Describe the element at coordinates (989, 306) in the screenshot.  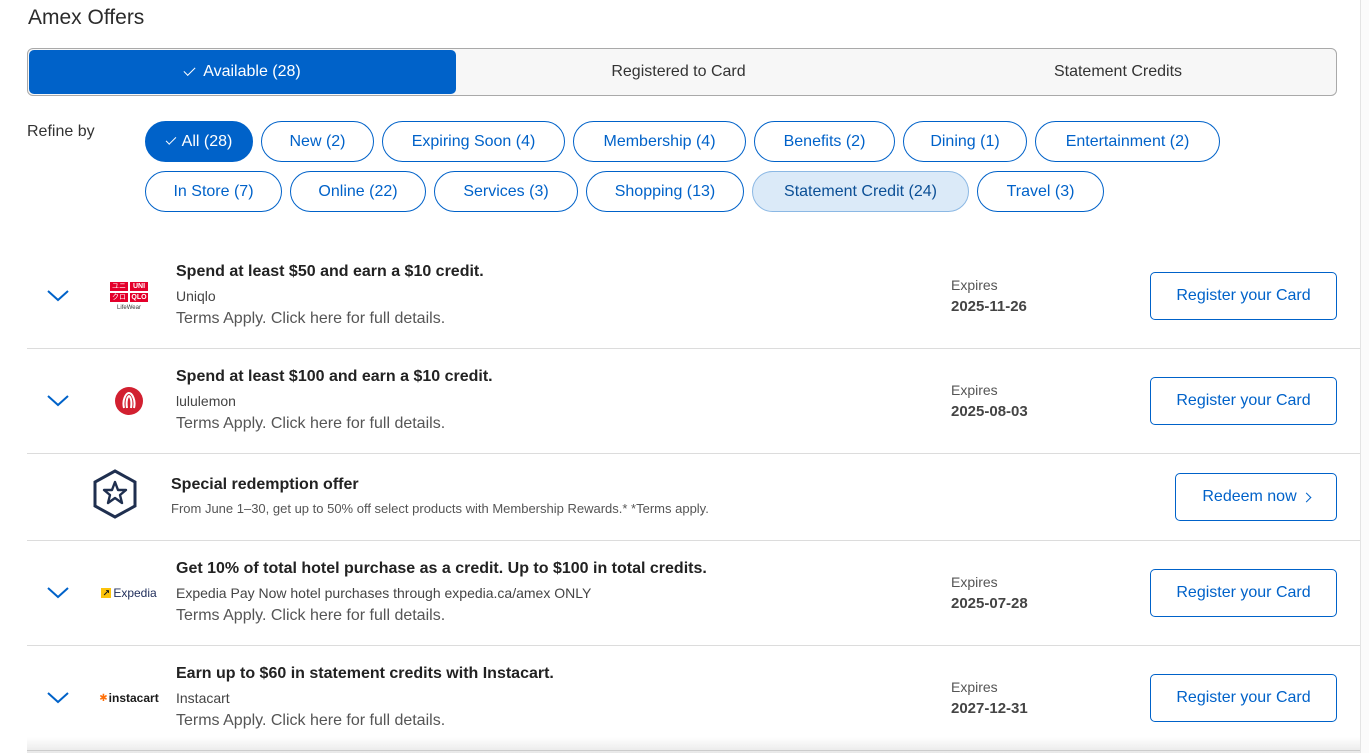
I see `expires-date: 2025-11-26` at that location.